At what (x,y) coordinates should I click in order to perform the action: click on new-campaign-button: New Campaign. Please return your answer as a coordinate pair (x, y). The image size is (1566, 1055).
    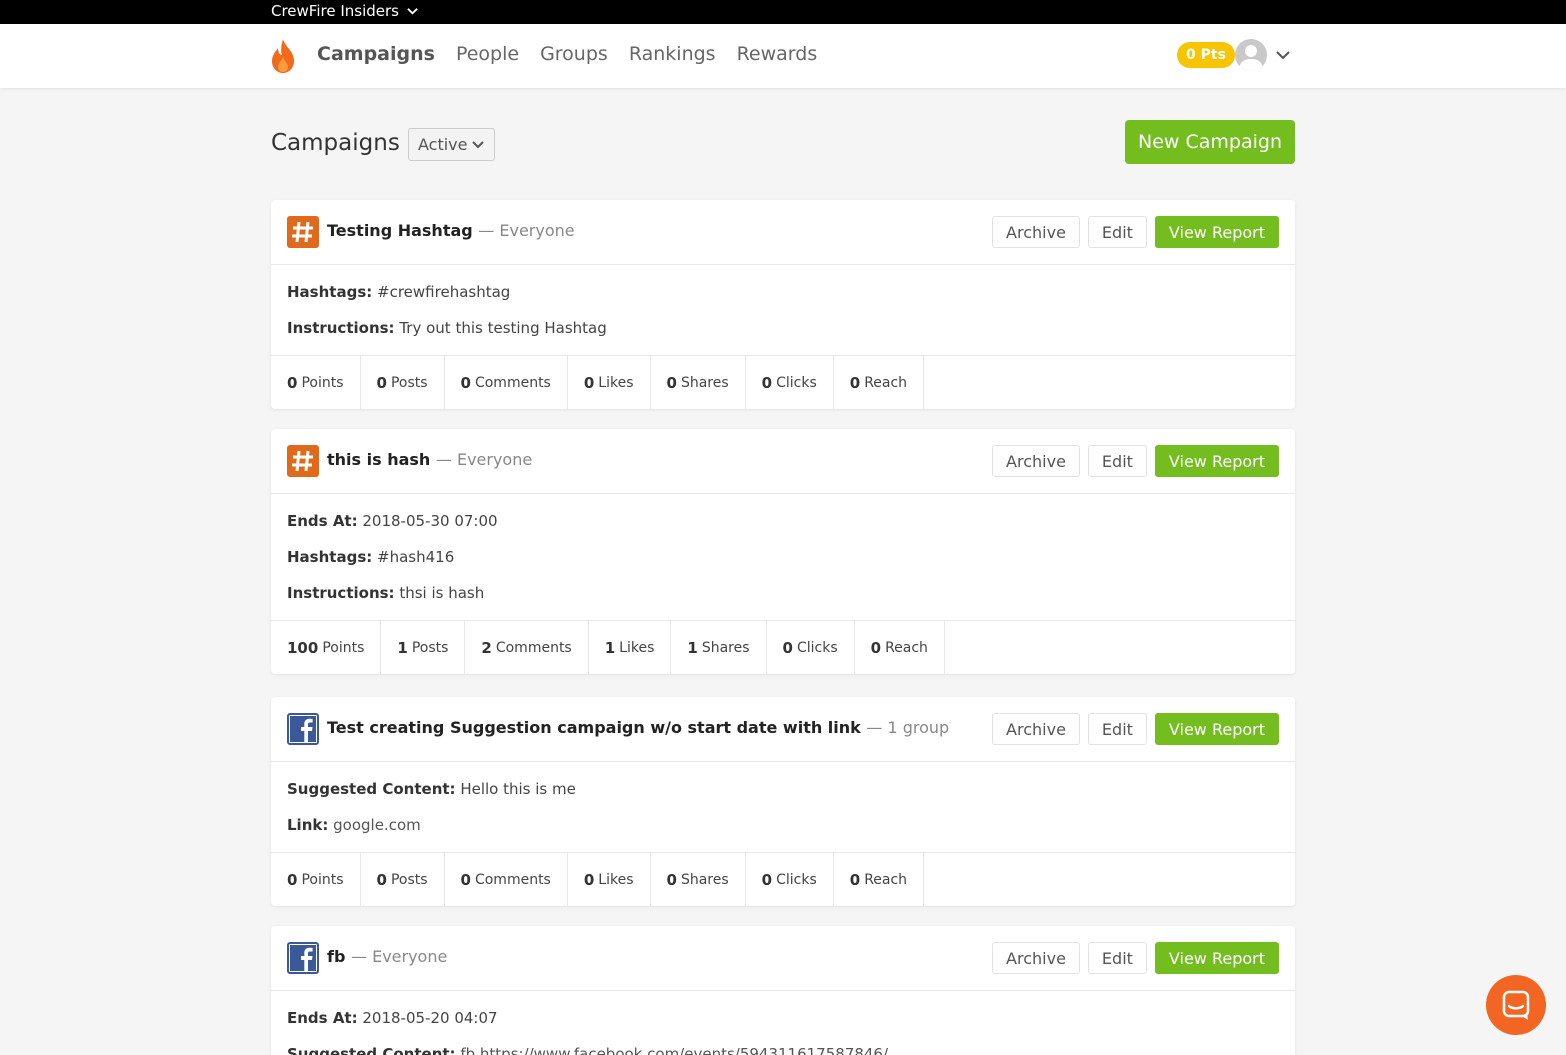
    Looking at the image, I should click on (1210, 142).